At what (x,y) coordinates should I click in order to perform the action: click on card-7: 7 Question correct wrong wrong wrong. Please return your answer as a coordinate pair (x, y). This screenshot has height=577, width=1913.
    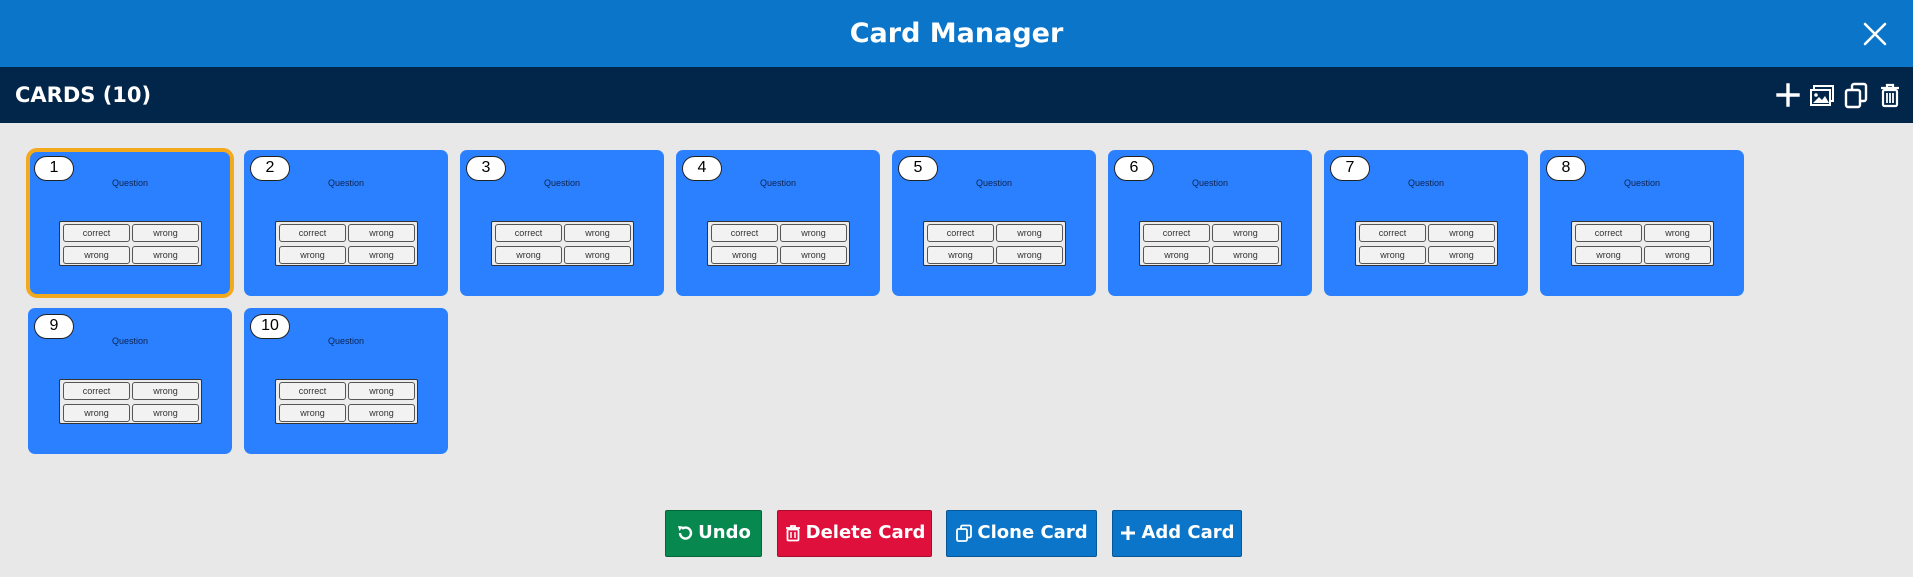
    Looking at the image, I should click on (1426, 223).